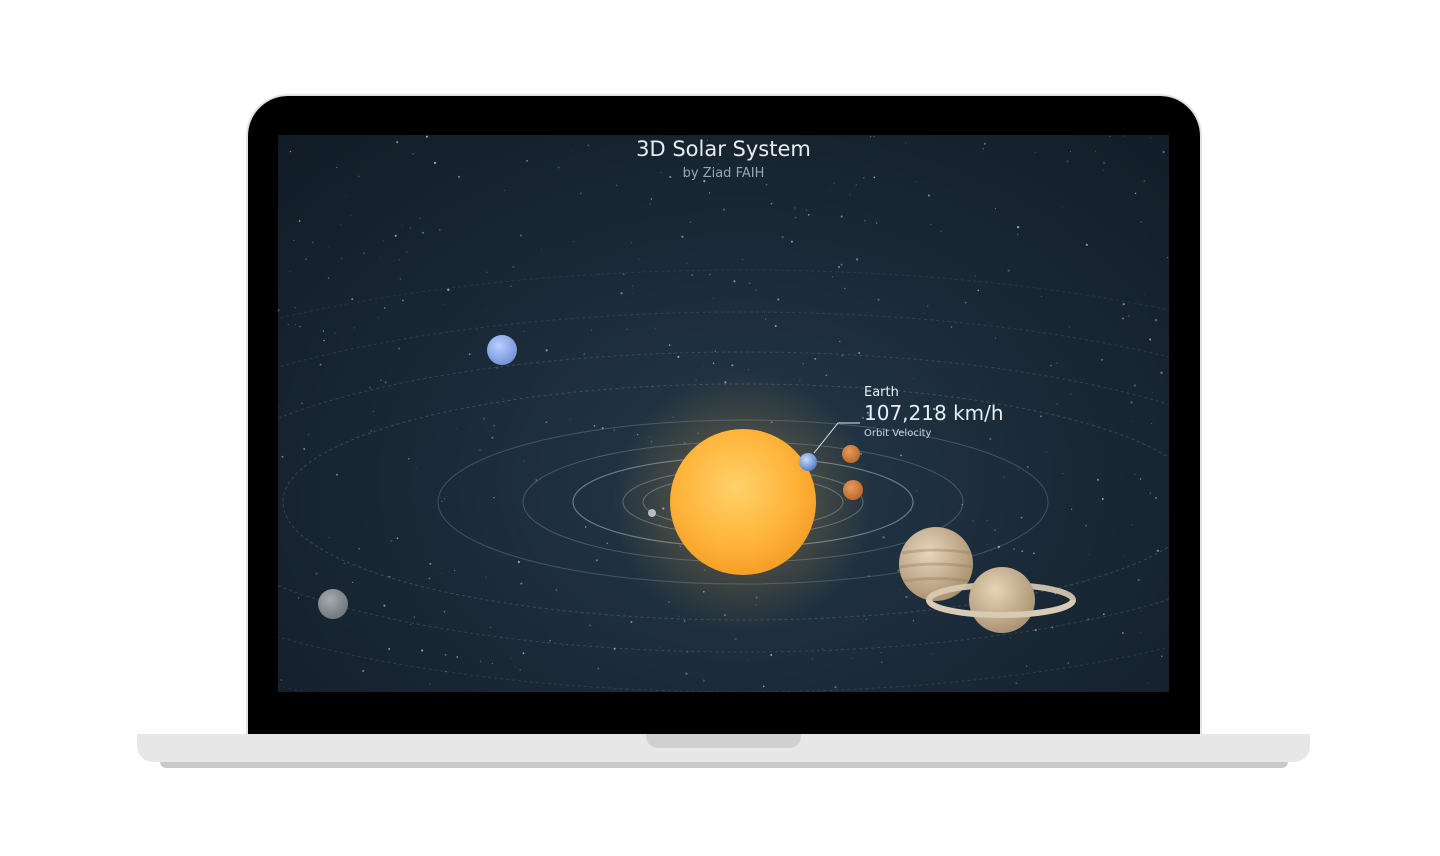  I want to click on laptop-base-shadow, so click(724, 765).